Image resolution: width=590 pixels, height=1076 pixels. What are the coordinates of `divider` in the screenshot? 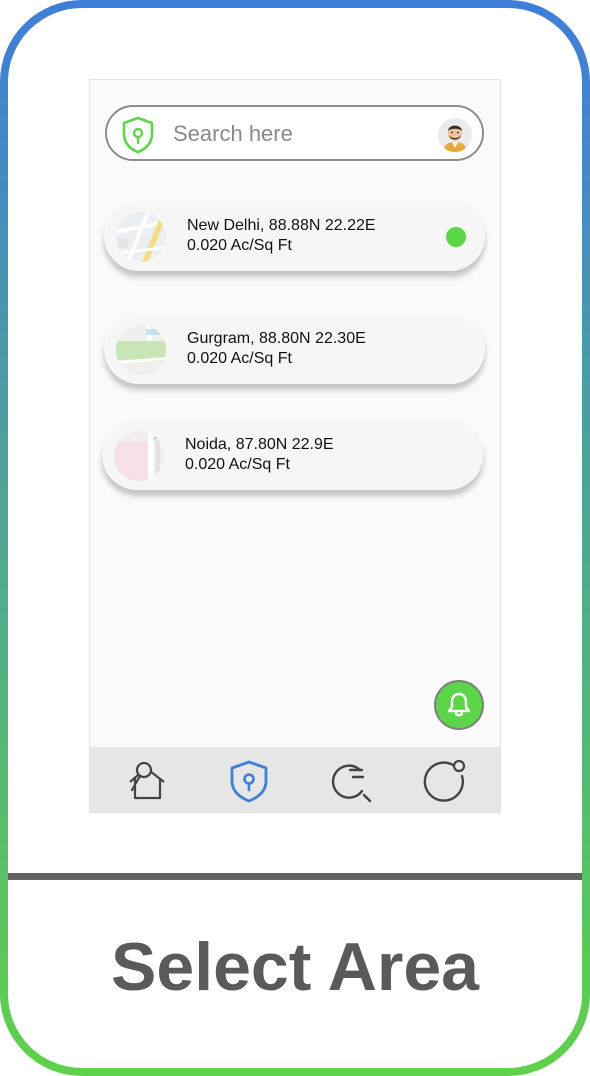 It's located at (295, 876).